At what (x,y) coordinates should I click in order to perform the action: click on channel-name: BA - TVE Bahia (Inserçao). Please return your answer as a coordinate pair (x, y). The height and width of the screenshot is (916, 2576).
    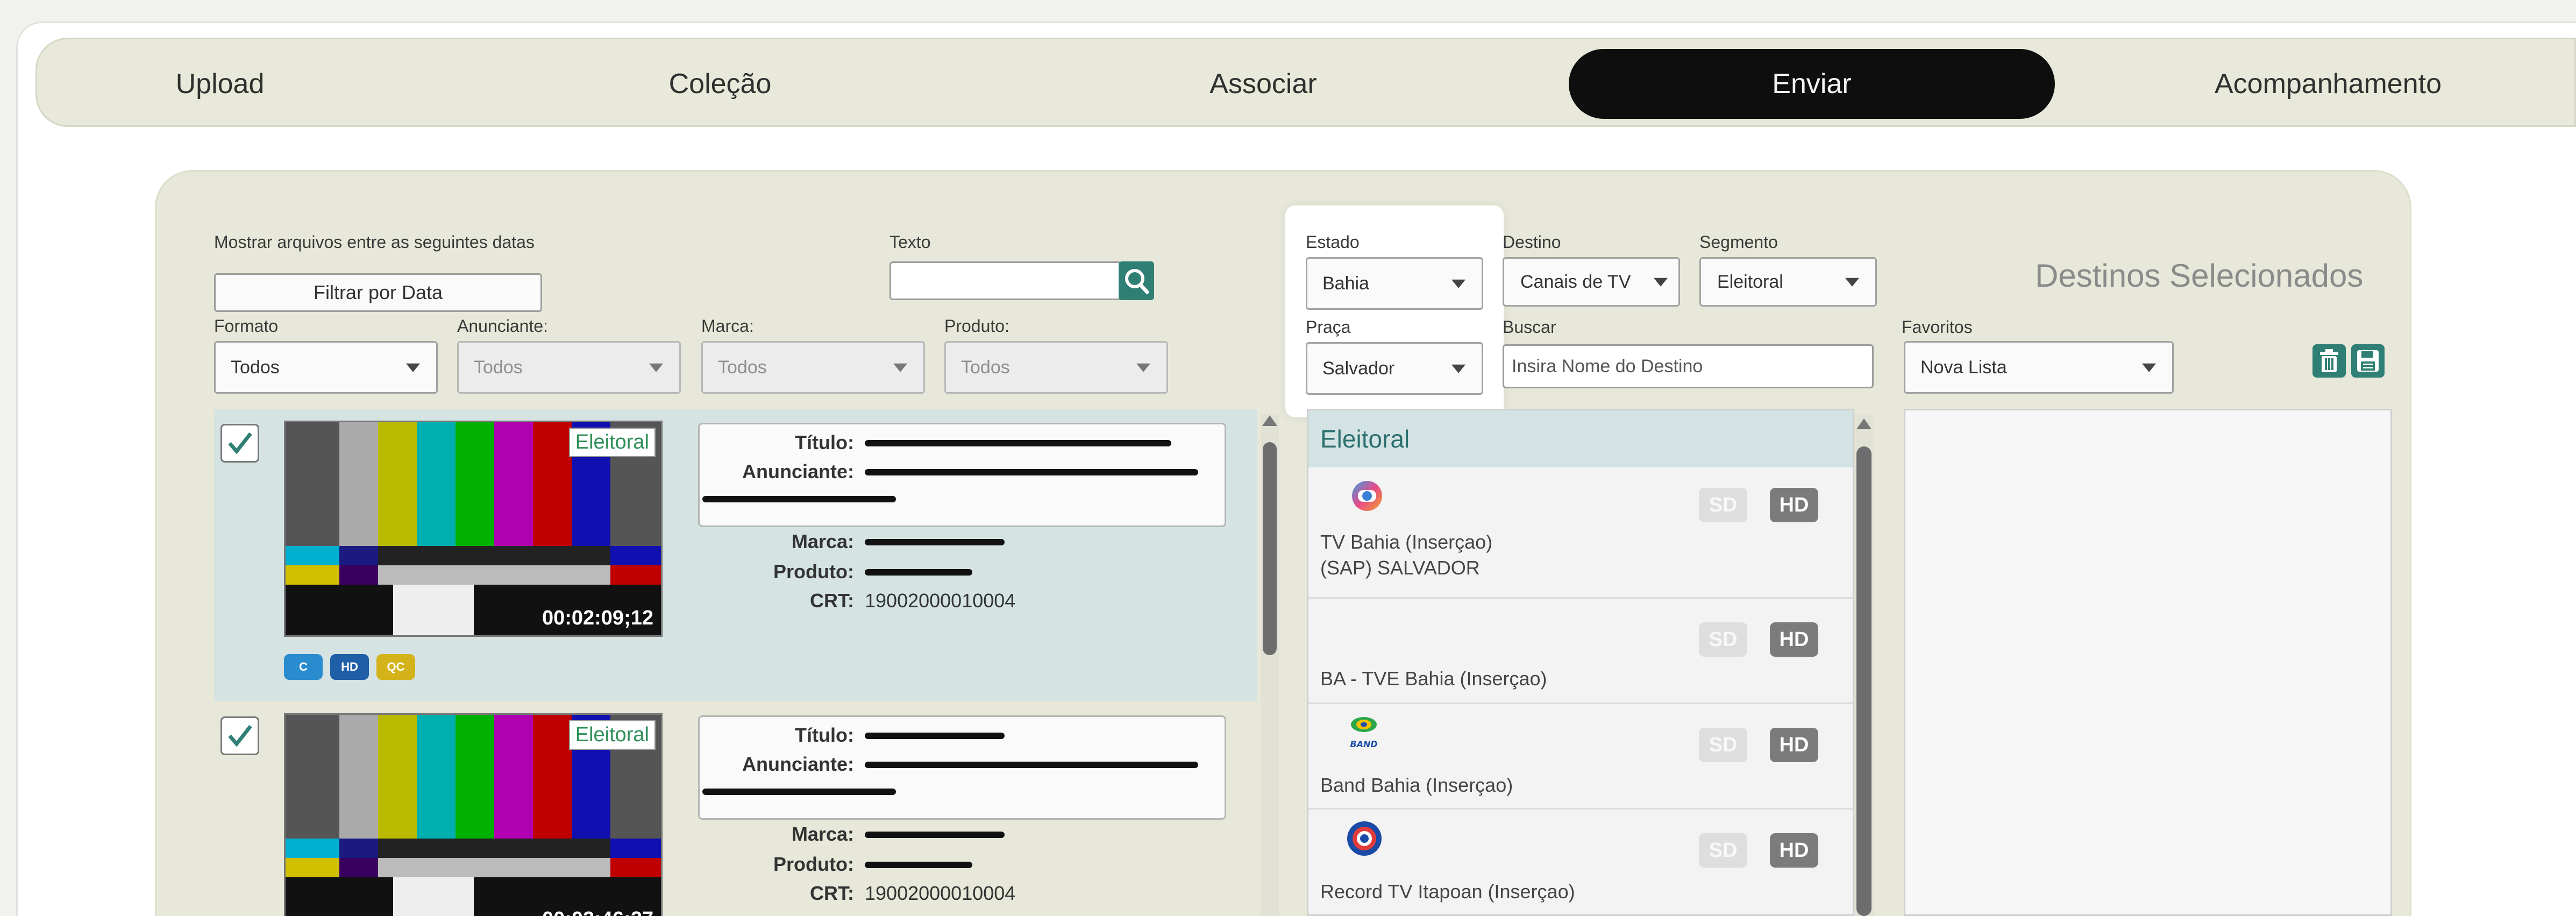
    Looking at the image, I should click on (1434, 679).